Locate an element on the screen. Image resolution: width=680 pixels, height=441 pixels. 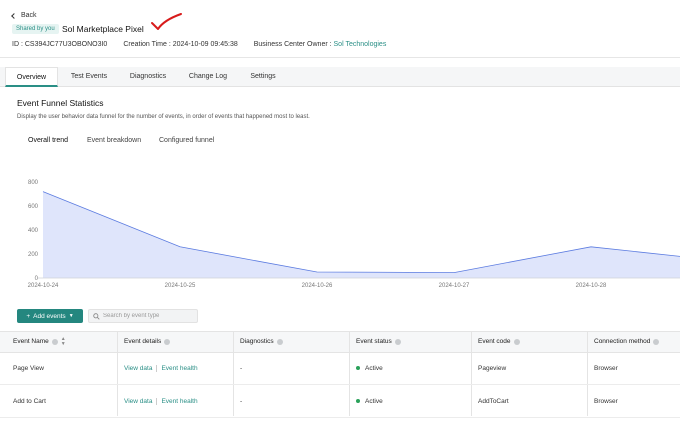
event-code: Pageview is located at coordinates (492, 368).